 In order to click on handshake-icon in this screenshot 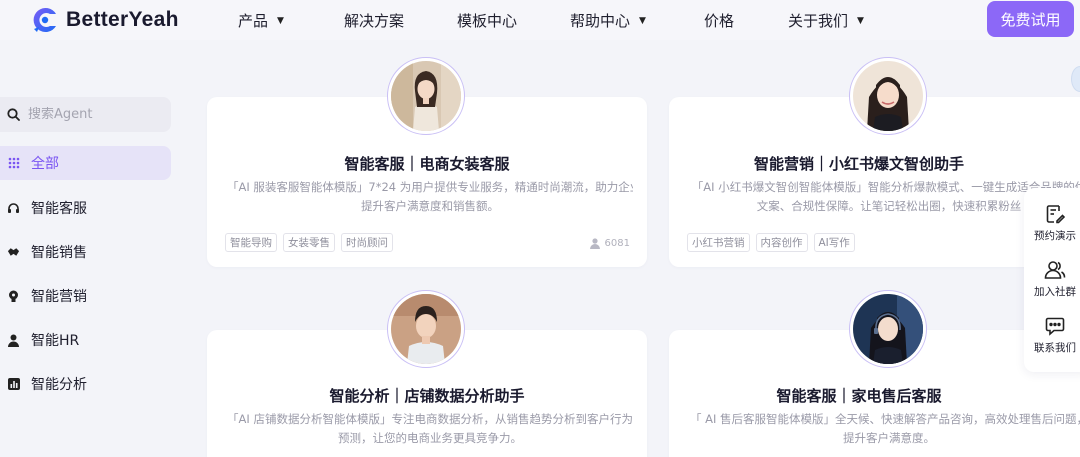, I will do `click(13, 252)`.